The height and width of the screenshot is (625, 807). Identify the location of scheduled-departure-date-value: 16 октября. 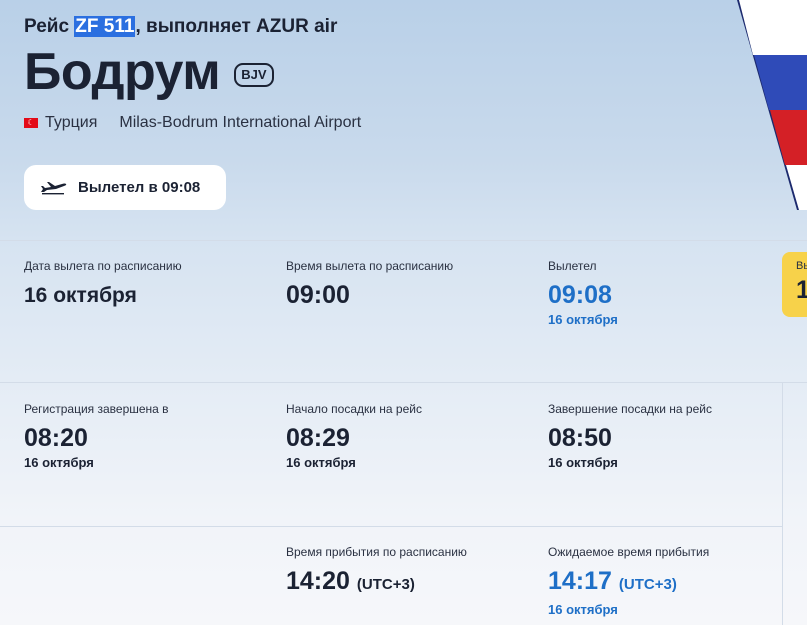
(80, 295).